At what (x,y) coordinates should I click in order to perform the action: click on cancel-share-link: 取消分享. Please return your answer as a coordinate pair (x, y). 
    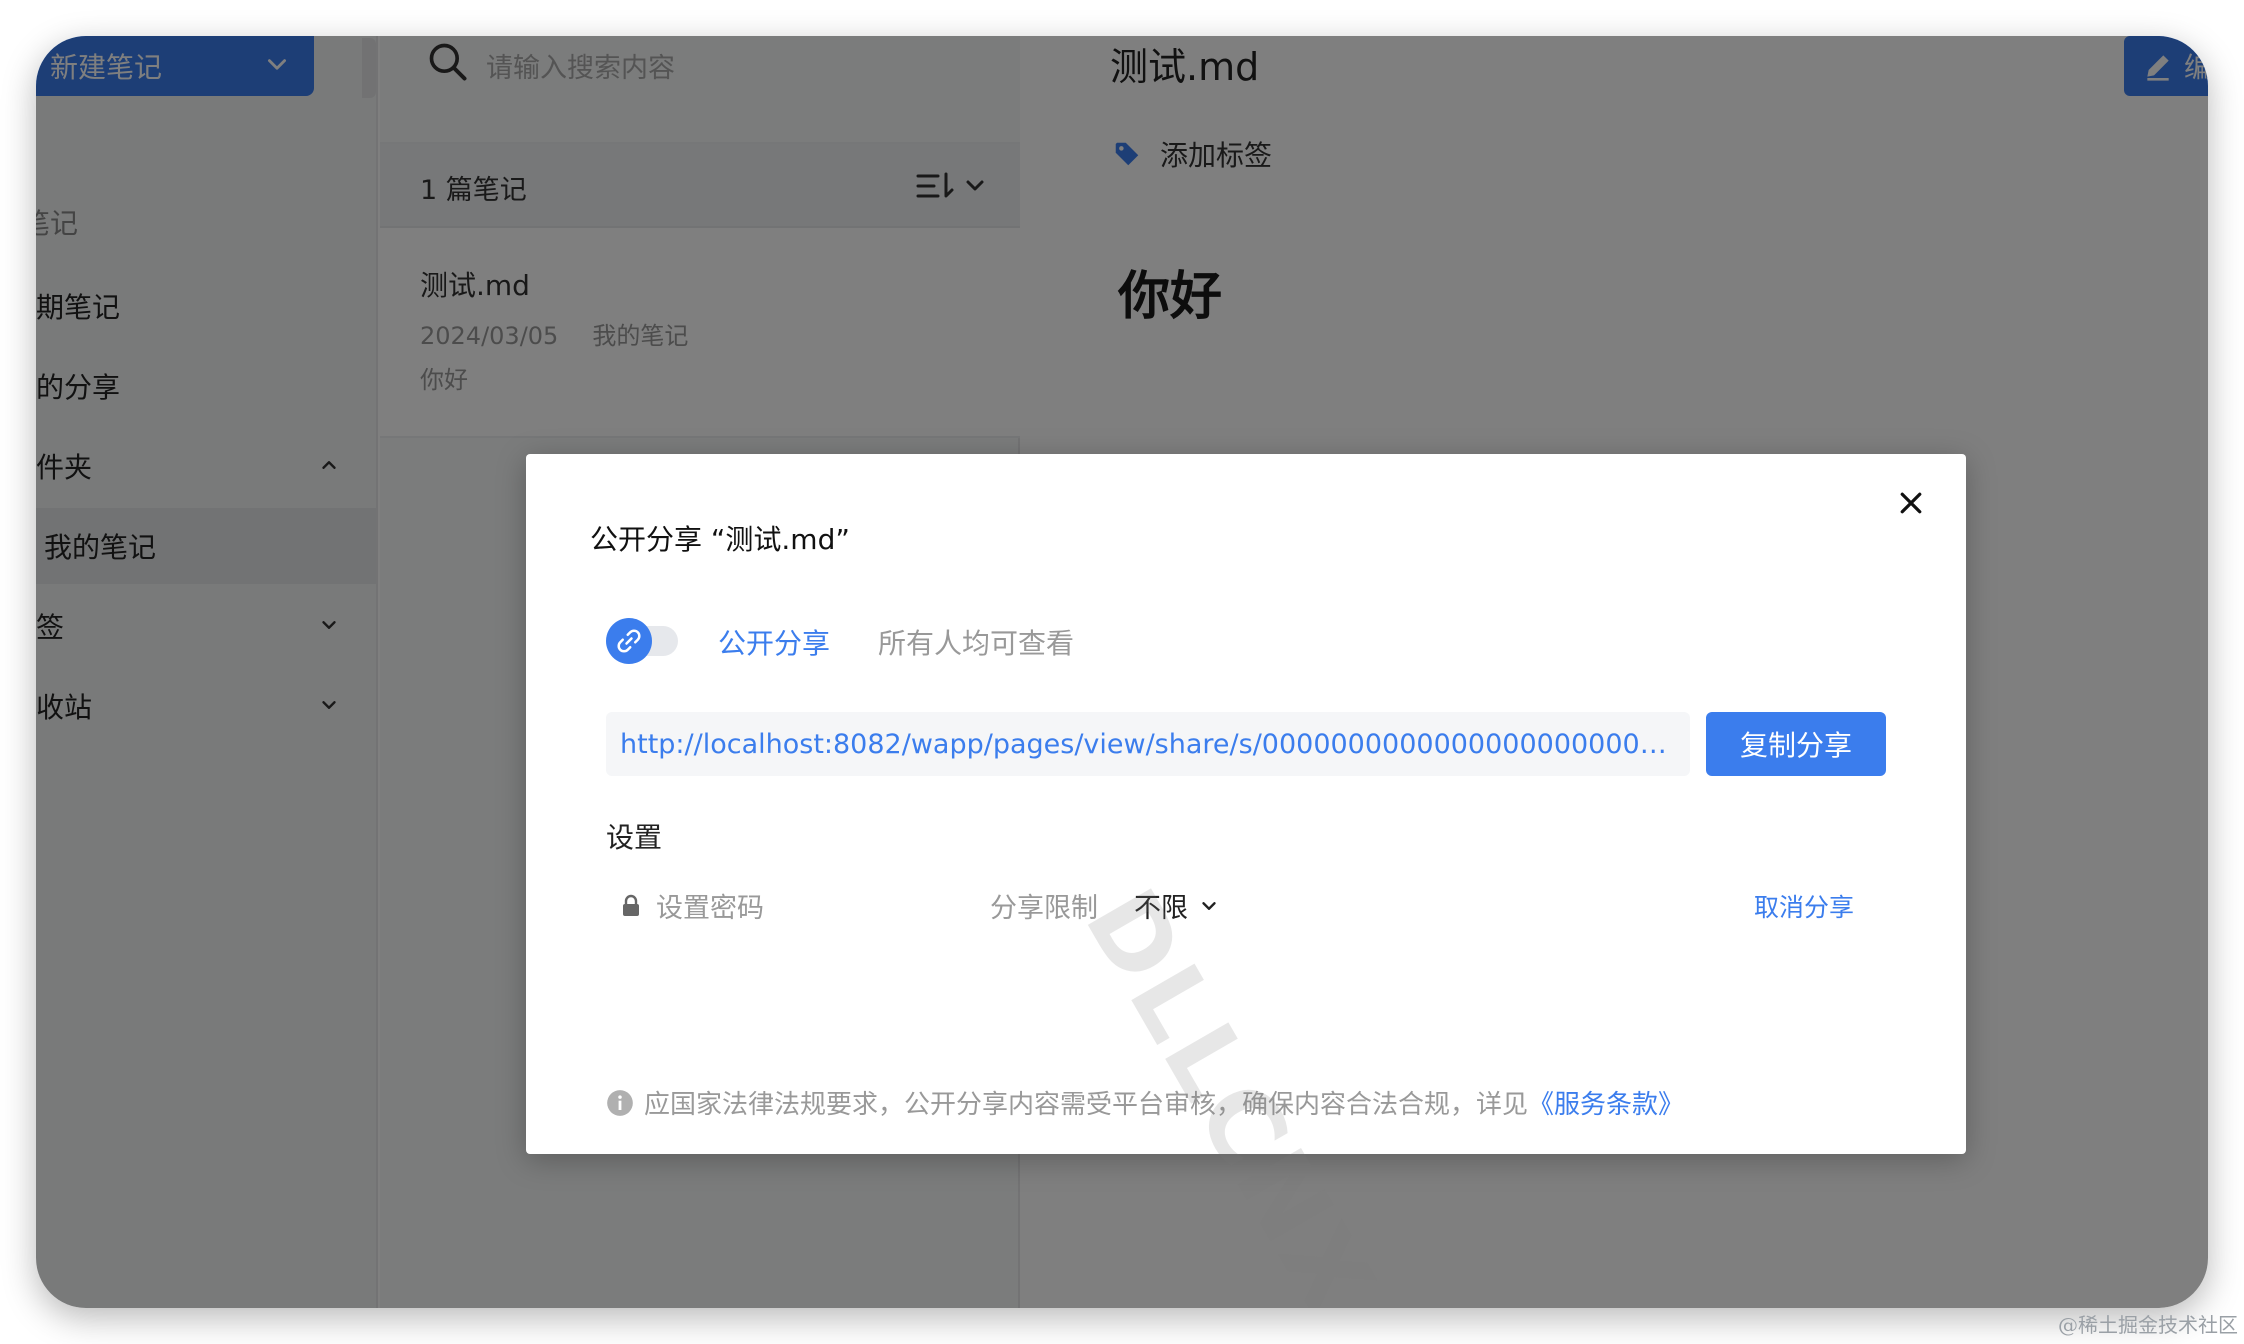
    Looking at the image, I should click on (1804, 906).